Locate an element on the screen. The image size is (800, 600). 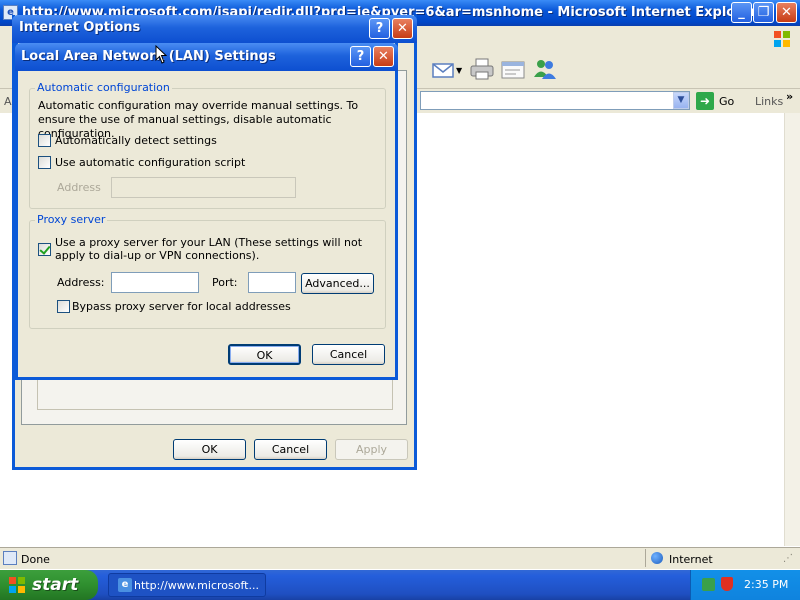
network-icon is located at coordinates (708, 584).